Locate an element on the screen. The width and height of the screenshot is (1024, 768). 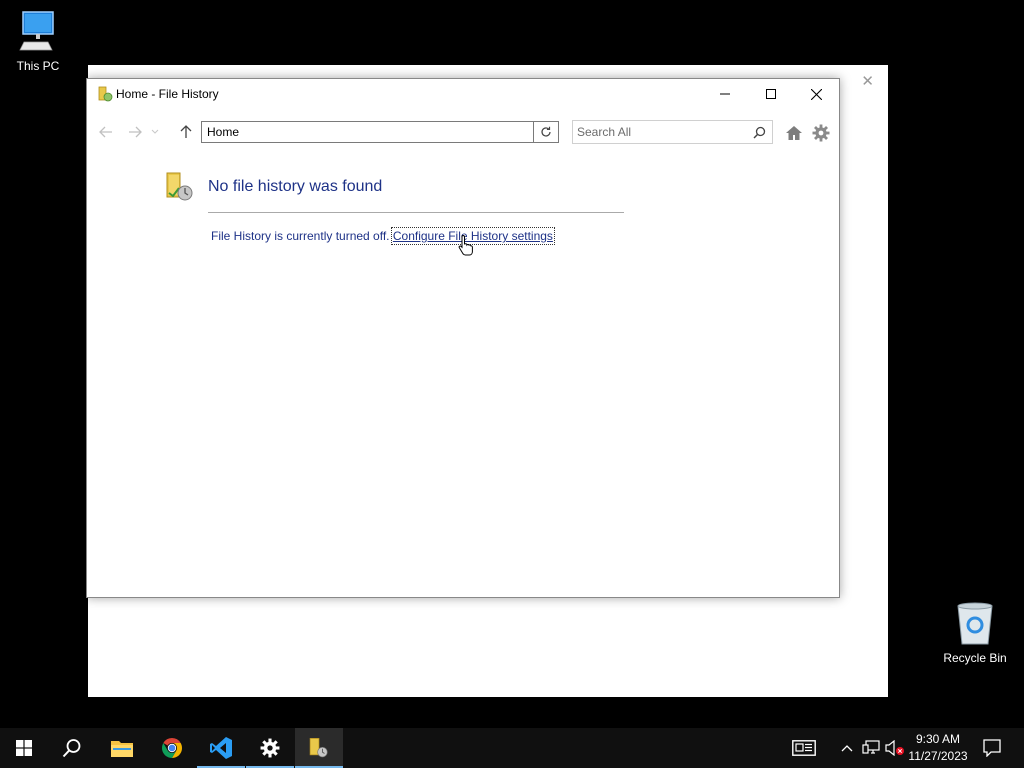
arrow-up-icon is located at coordinates (186, 131).